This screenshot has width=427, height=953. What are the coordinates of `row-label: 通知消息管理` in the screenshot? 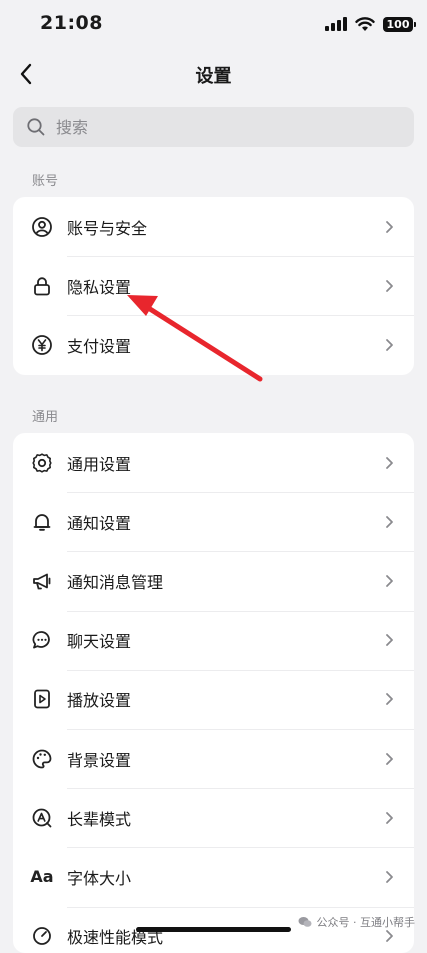 It's located at (225, 581).